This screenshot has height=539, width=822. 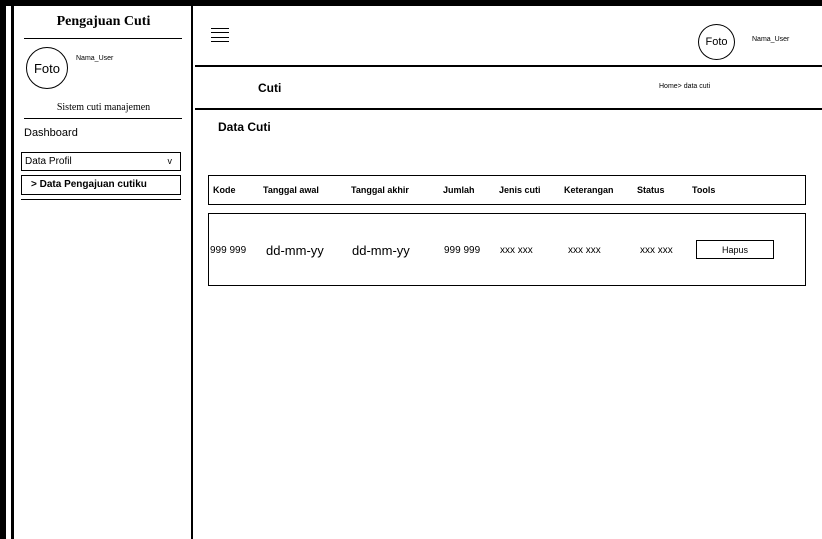 What do you see at coordinates (459, 190) in the screenshot?
I see `column-header-jumlah: Jumlah` at bounding box center [459, 190].